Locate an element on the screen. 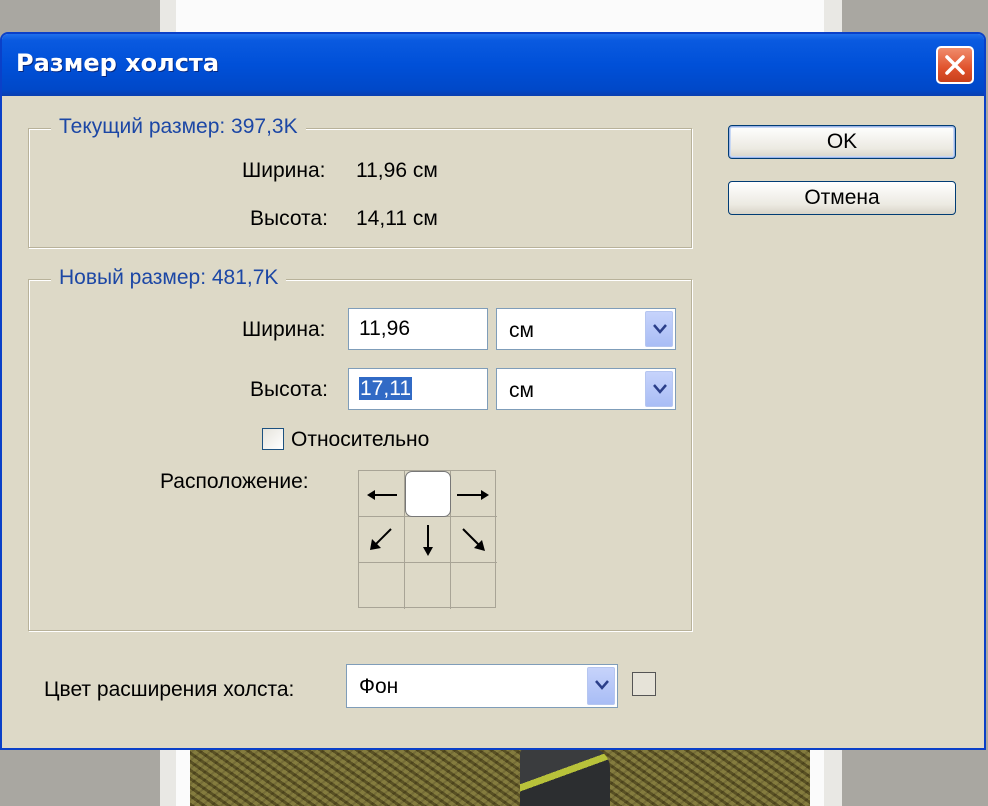 The width and height of the screenshot is (988, 806). anchor-cell-middle-right is located at coordinates (474, 540).